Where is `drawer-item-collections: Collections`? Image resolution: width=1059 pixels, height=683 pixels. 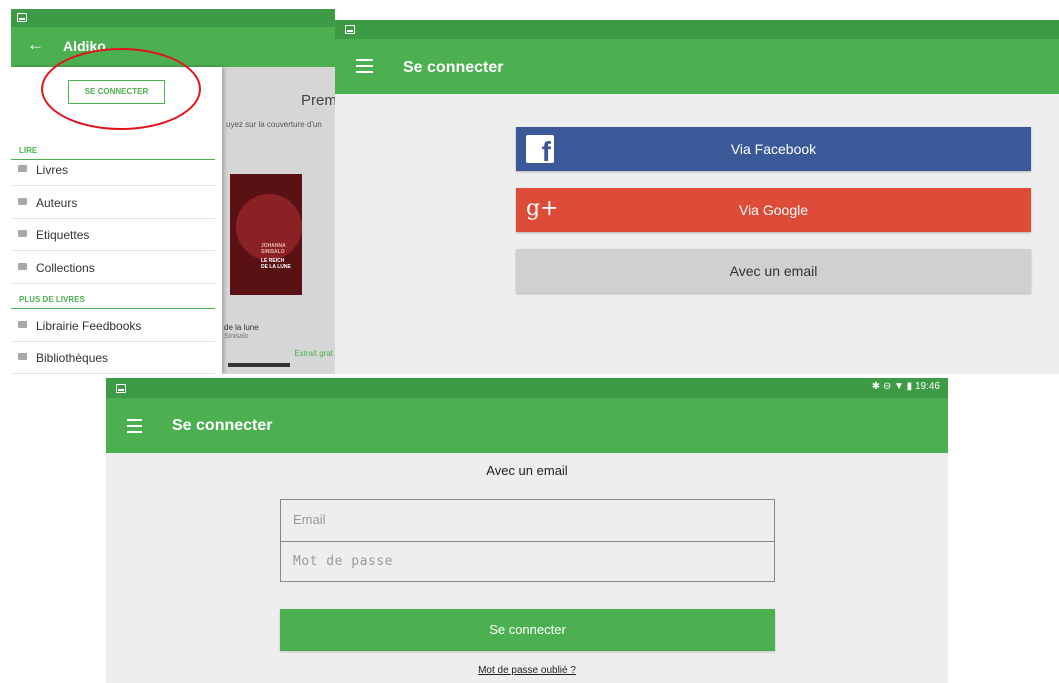
drawer-item-collections: Collections is located at coordinates (113, 268).